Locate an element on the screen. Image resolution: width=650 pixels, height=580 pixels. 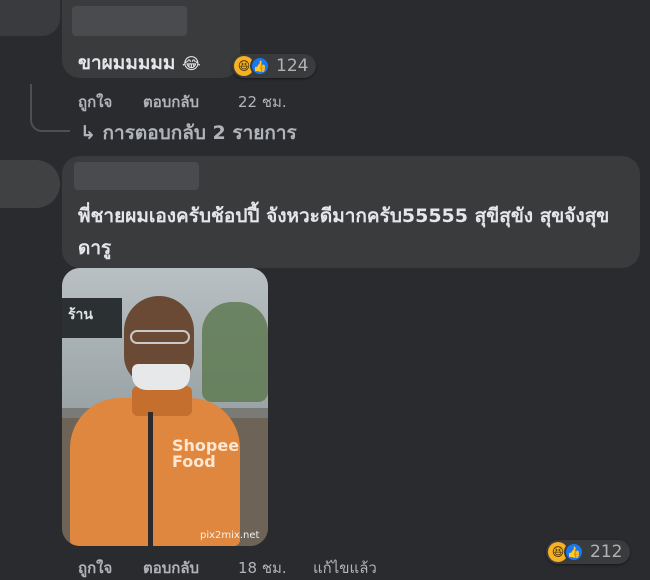
reaction-count: 212 is located at coordinates (606, 552).